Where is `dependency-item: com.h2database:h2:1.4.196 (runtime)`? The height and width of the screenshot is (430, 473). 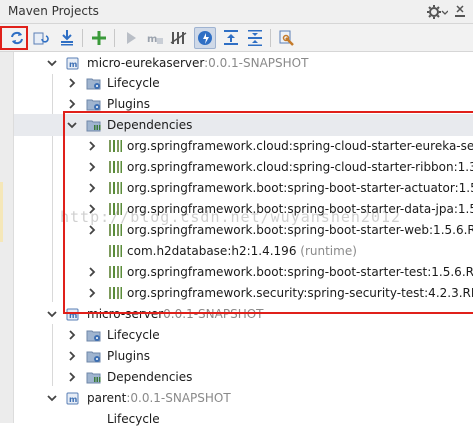
dependency-item: com.h2database:h2:1.4.196 (runtime) is located at coordinates (243, 251).